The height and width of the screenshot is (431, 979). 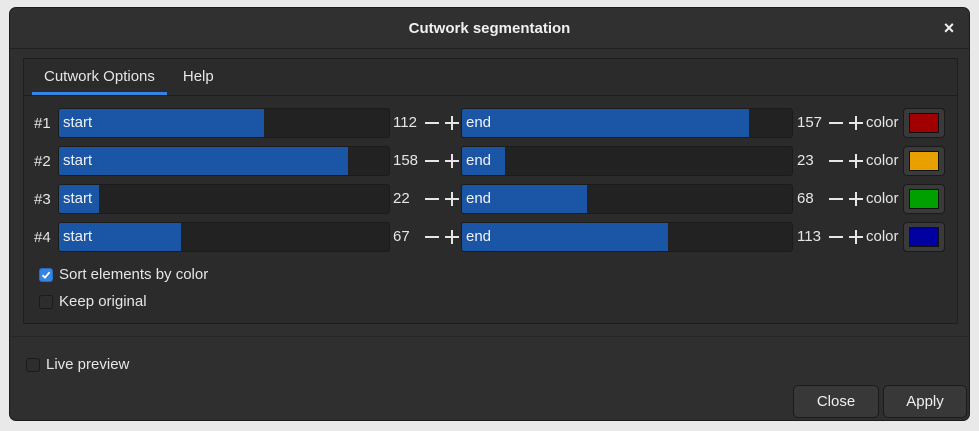 I want to click on segment-row: #4 start 67 end 113 color, so click(x=490, y=238).